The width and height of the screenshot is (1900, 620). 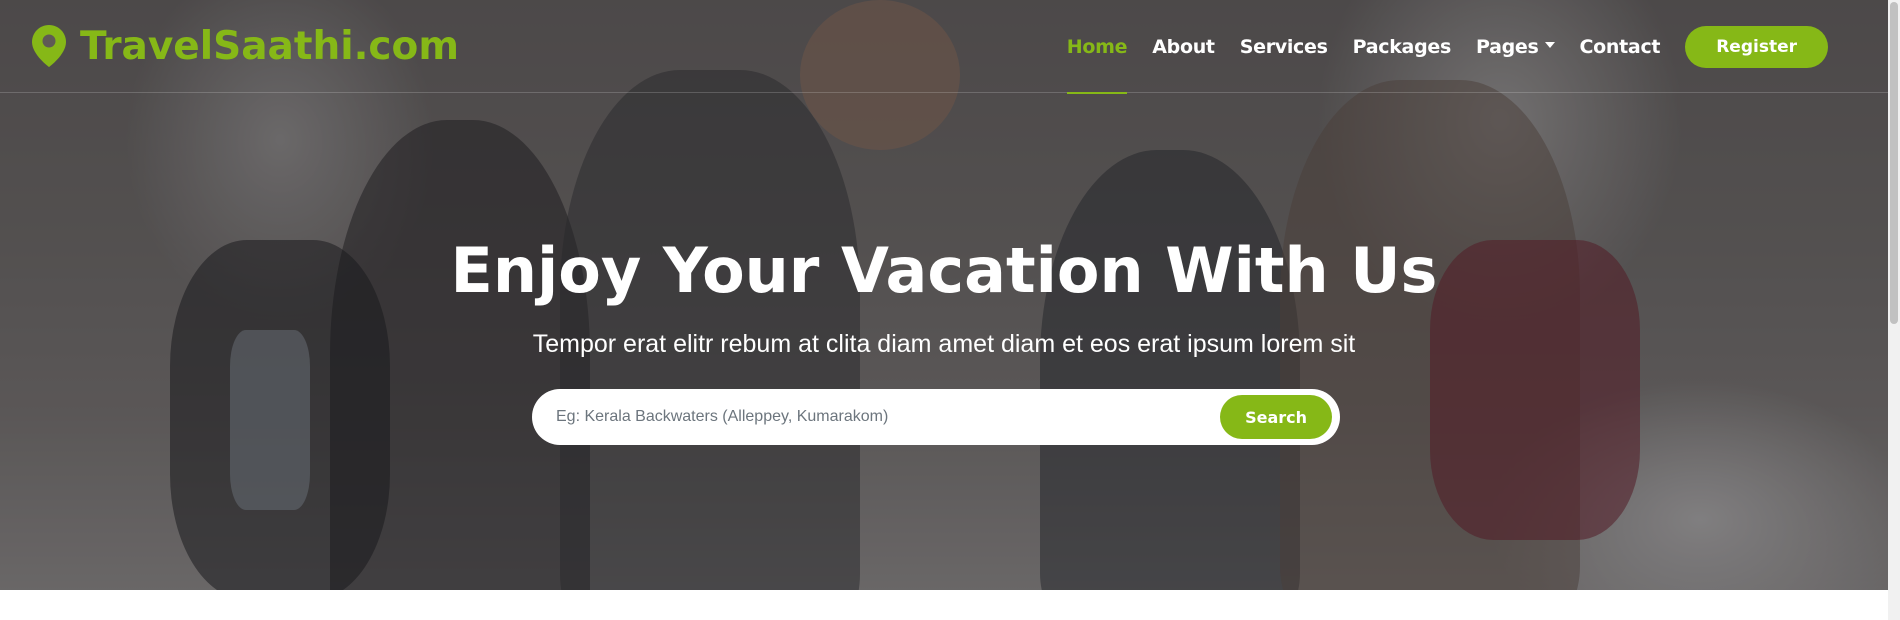 I want to click on brand-logo-link: TravelSaathi.com, so click(x=245, y=46).